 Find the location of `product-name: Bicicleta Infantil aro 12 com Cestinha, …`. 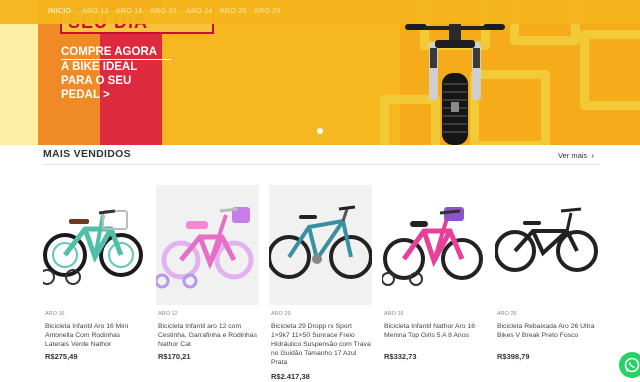

product-name: Bicicleta Infantil aro 12 com Cestinha, … is located at coordinates (208, 335).